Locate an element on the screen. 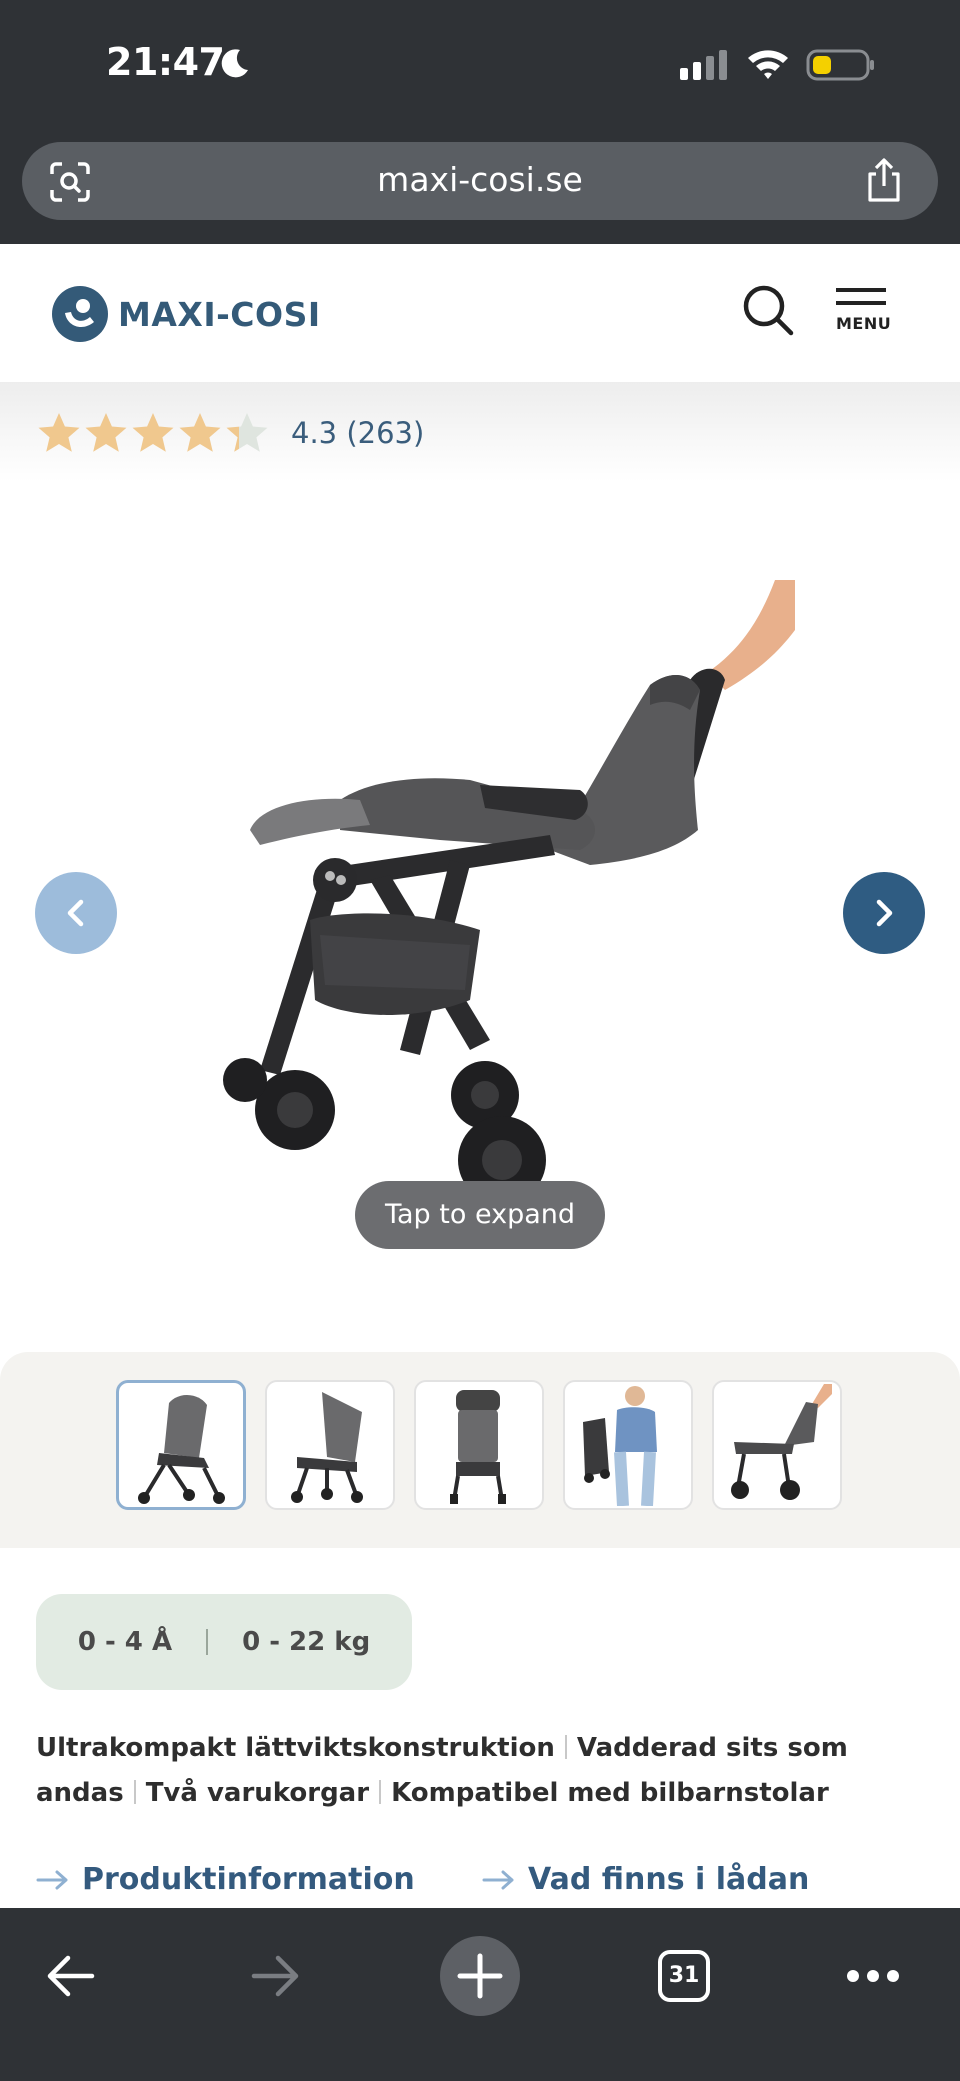 Image resolution: width=960 pixels, height=2081 pixels. wifi-icon is located at coordinates (768, 64).